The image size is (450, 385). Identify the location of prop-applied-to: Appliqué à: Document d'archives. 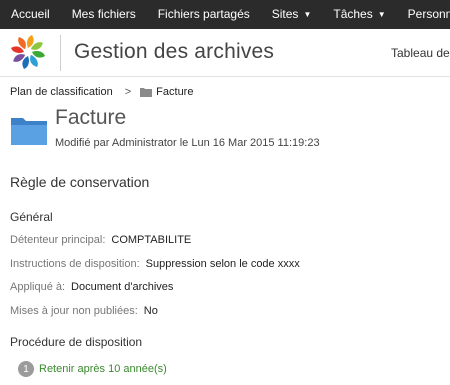
(91, 287).